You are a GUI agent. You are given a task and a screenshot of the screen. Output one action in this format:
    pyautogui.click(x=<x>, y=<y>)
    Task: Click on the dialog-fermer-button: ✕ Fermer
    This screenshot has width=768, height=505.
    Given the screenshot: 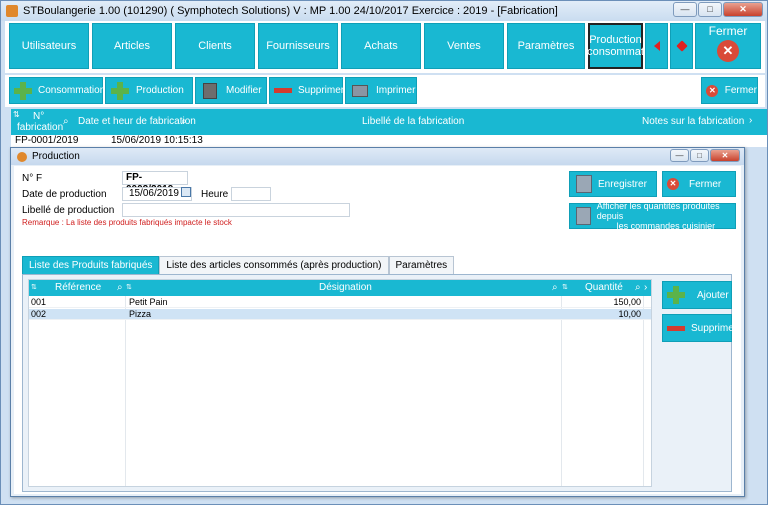 What is the action you would take?
    pyautogui.click(x=699, y=184)
    